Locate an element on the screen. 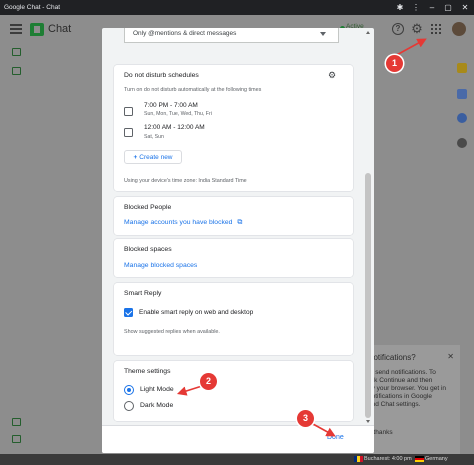  create-new-schedule-button: + Create new is located at coordinates (153, 157).